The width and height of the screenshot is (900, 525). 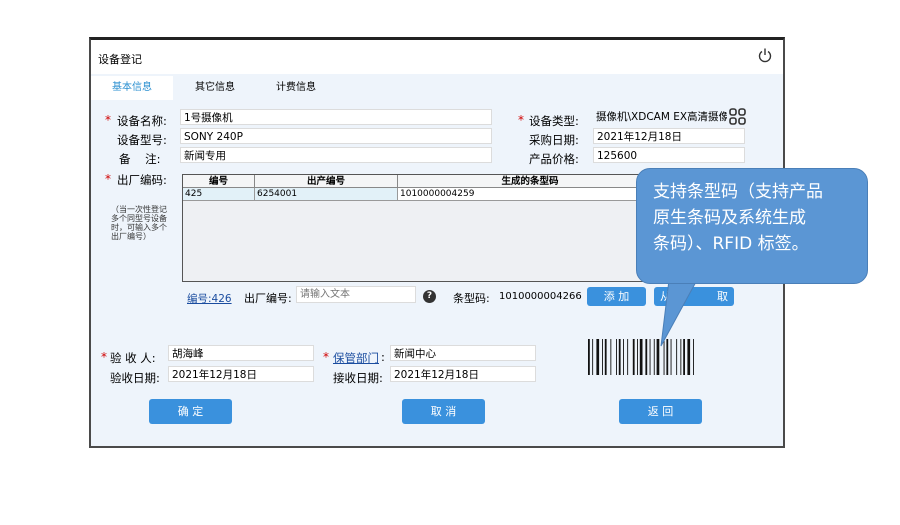 What do you see at coordinates (437, 88) in the screenshot?
I see `tab-bar: 基本信息 其它信息 计费信息` at bounding box center [437, 88].